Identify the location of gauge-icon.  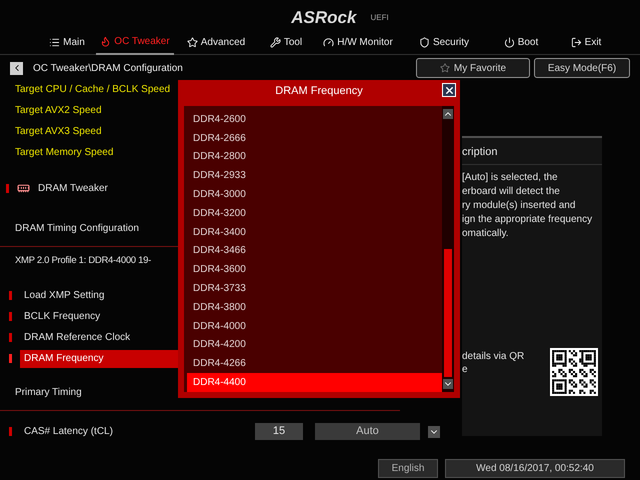
(328, 42).